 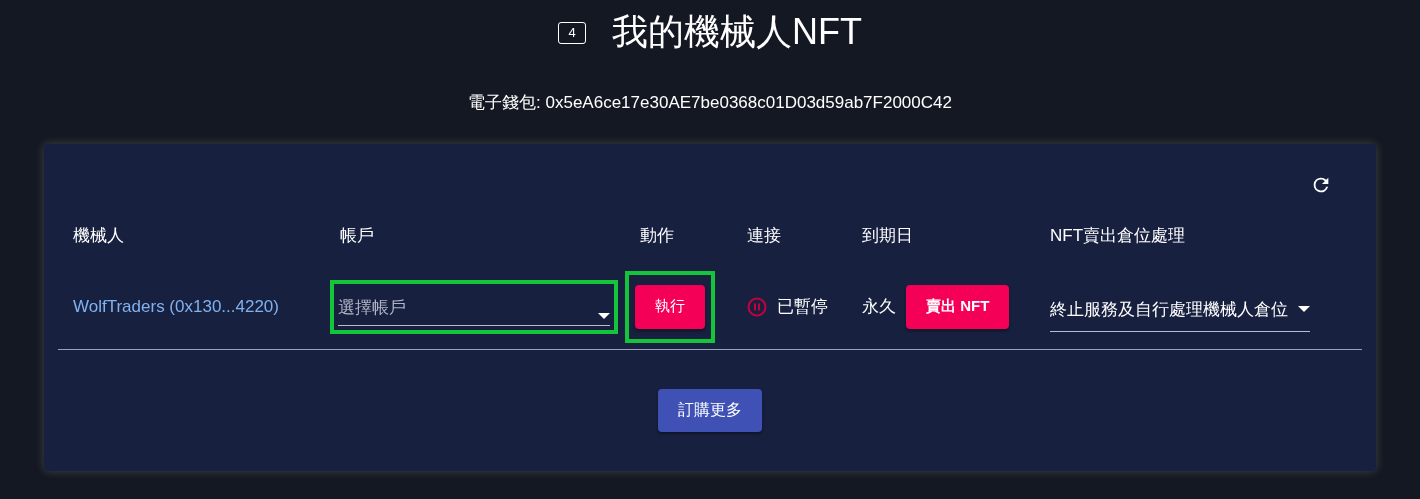 I want to click on wallet-address: 電子錢包: 0x5eA6ce17e30AE7be0368c01D03d59ab7F2000C42, so click(x=710, y=103).